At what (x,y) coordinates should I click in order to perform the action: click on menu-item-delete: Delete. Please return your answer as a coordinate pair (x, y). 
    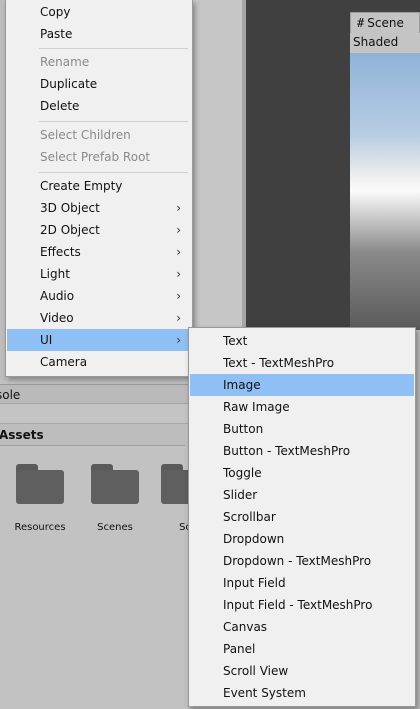
    Looking at the image, I should click on (99, 106).